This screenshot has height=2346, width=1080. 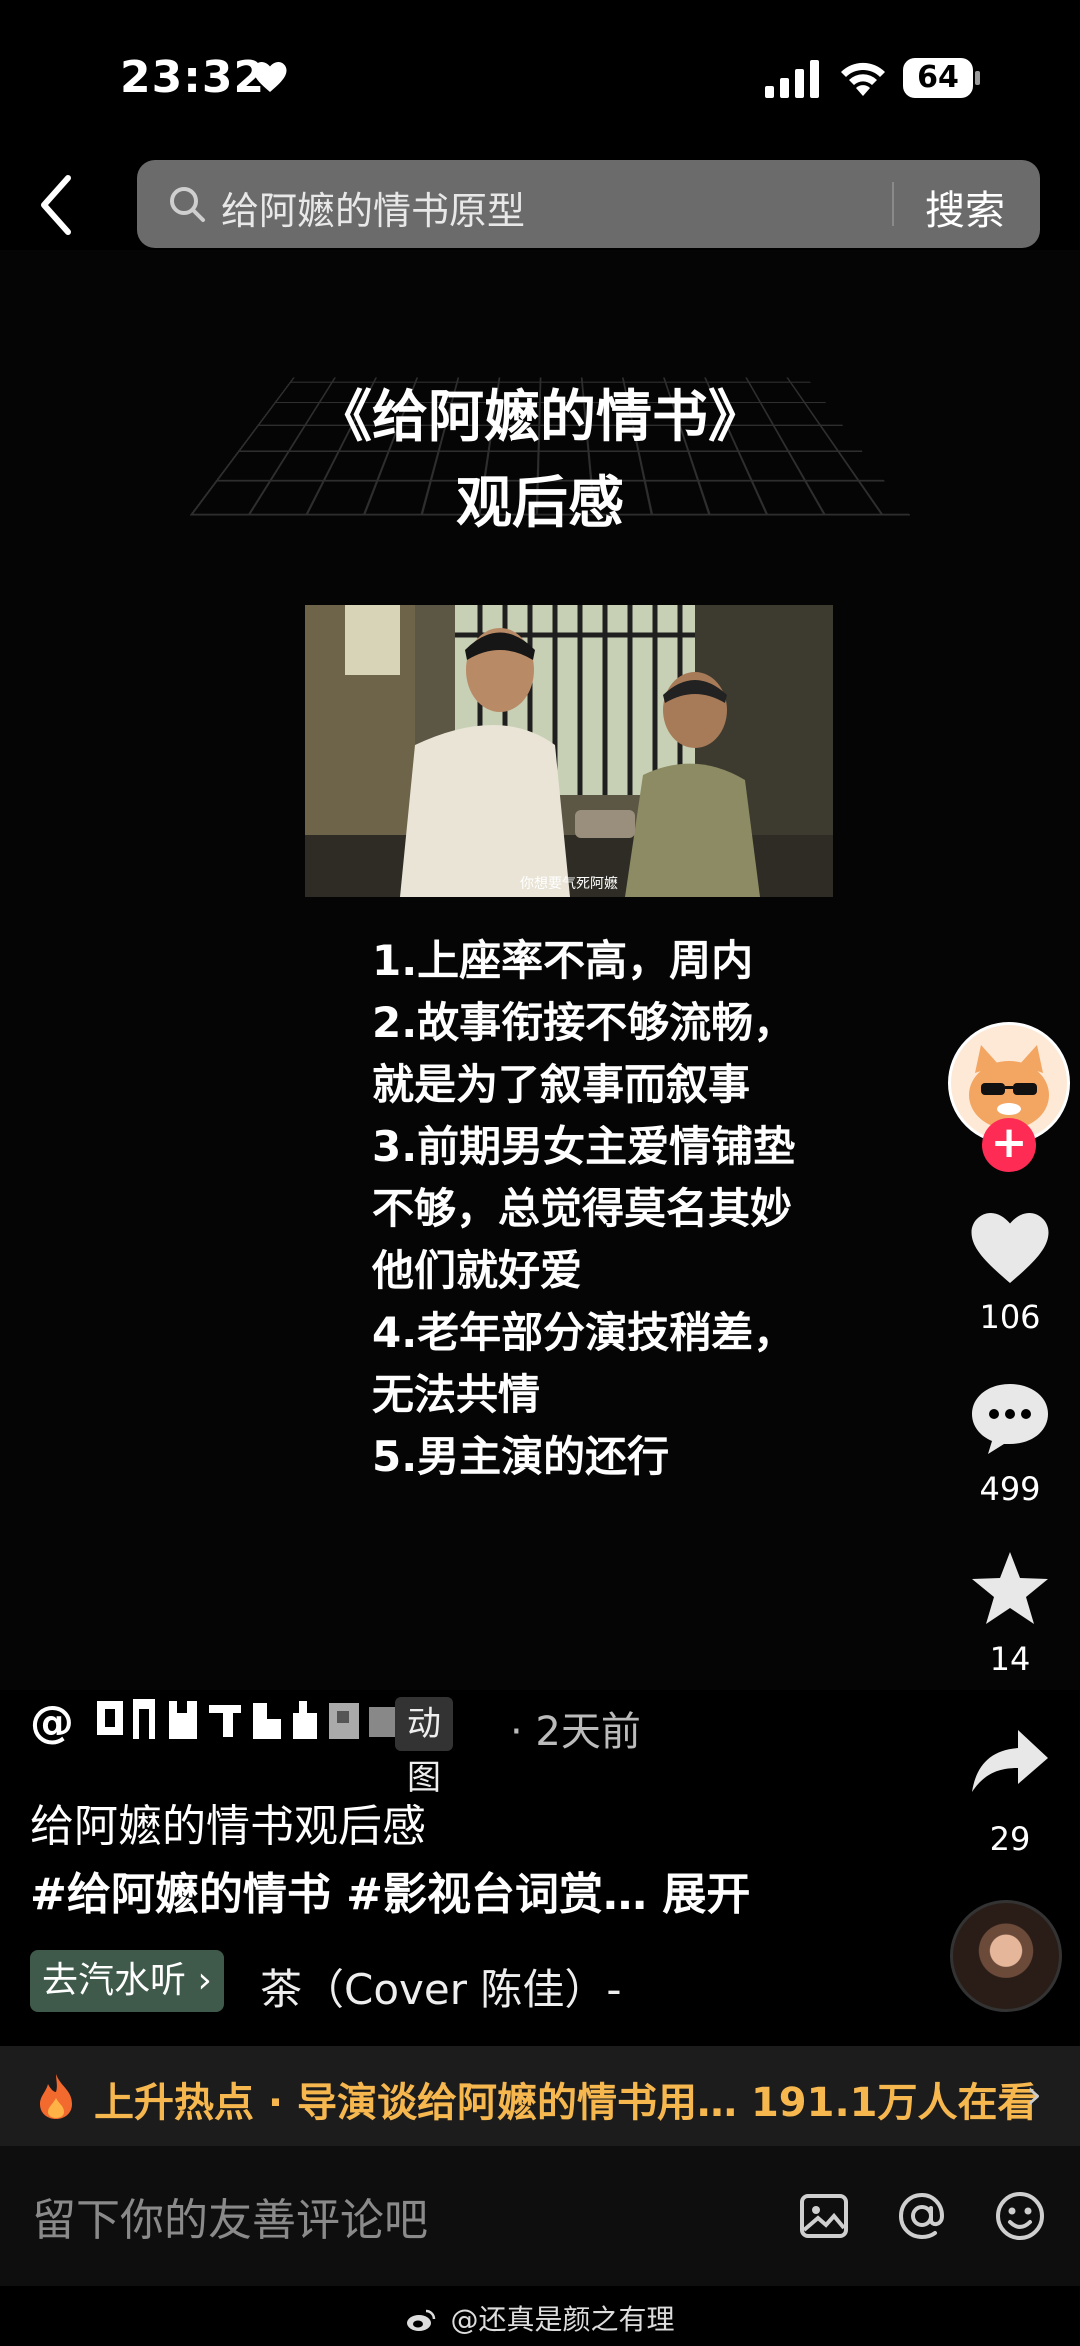 I want to click on note-line: 就是为了叙事而叙事, so click(x=561, y=1084).